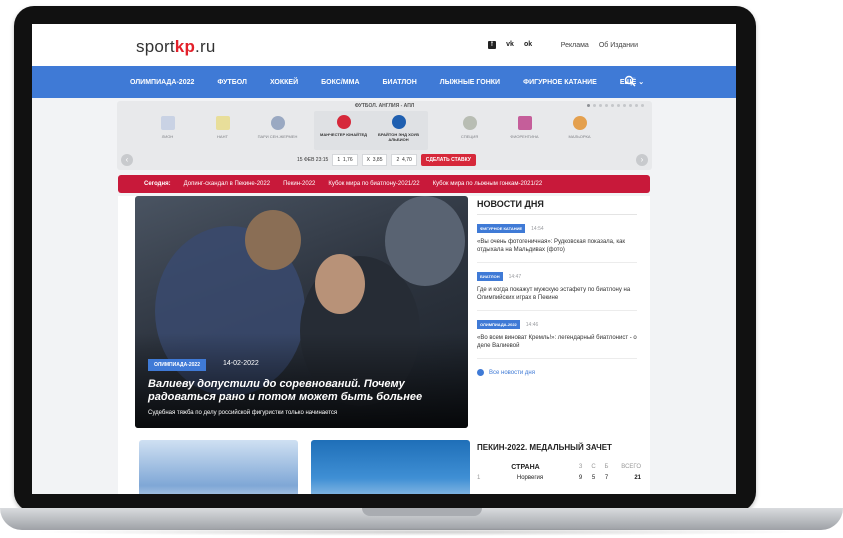 This screenshot has width=843, height=538. Describe the element at coordinates (398, 127) in the screenshot. I see `match-away: БРАЙТОН ЭНД ХОУВ АЛЬБИОН` at that location.